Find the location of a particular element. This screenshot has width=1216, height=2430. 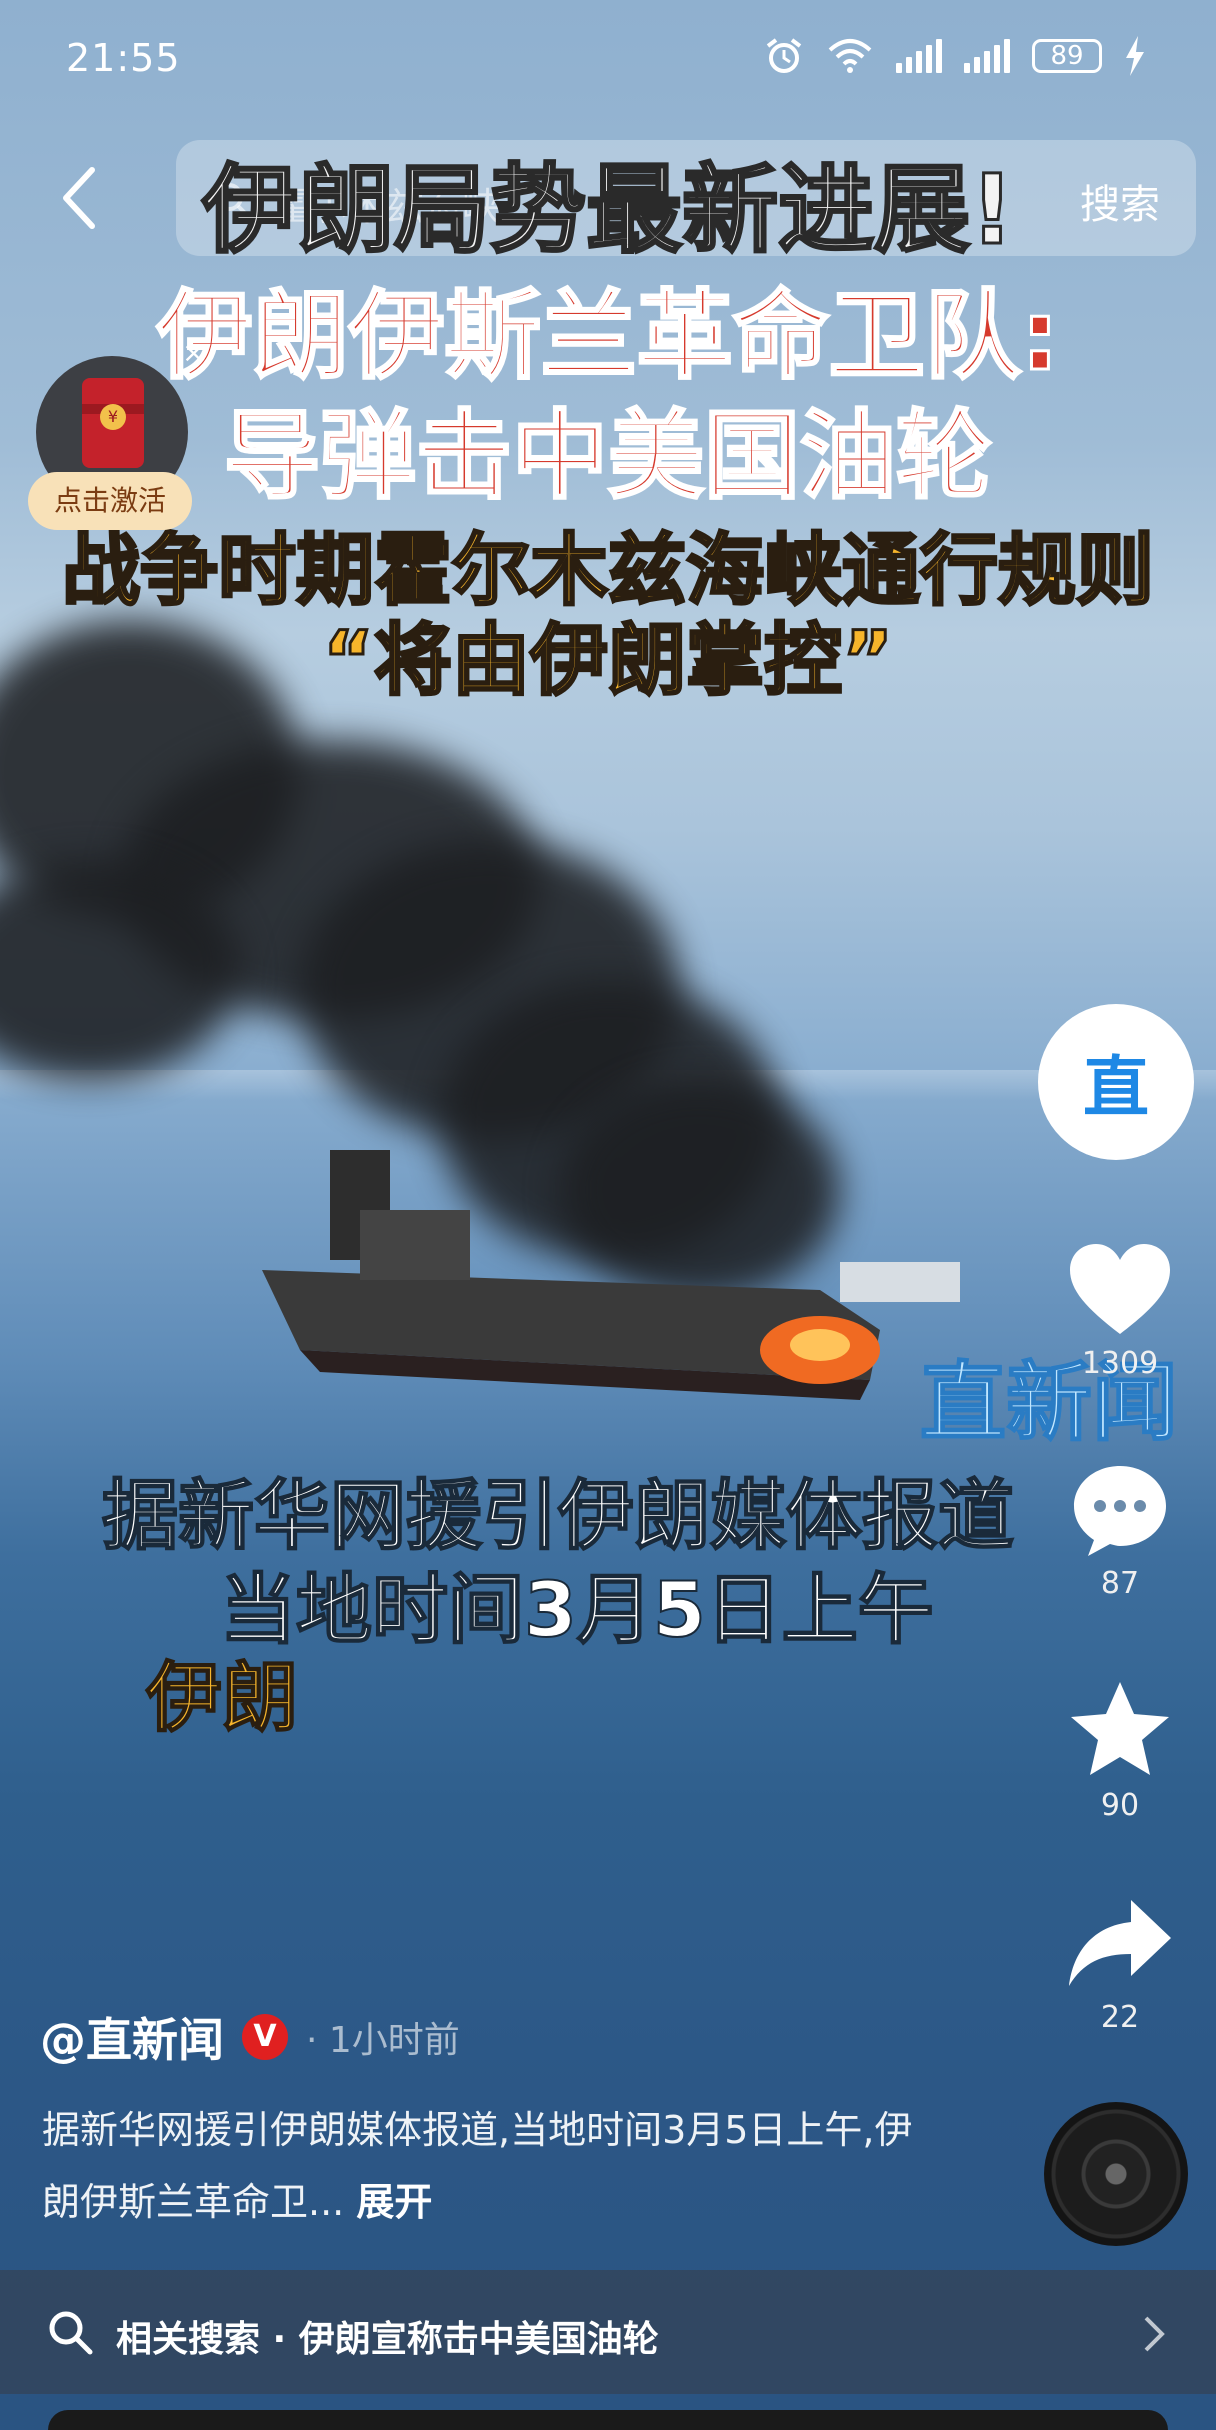

comment-icon is located at coordinates (1120, 1511).